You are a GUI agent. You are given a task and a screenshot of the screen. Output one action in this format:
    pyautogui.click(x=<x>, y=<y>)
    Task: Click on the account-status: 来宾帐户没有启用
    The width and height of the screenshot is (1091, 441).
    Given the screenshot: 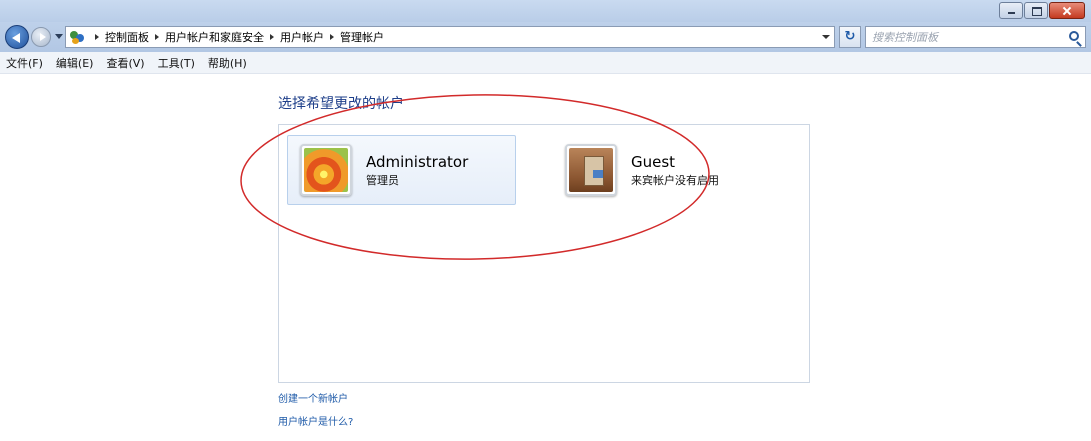 What is the action you would take?
    pyautogui.click(x=675, y=180)
    